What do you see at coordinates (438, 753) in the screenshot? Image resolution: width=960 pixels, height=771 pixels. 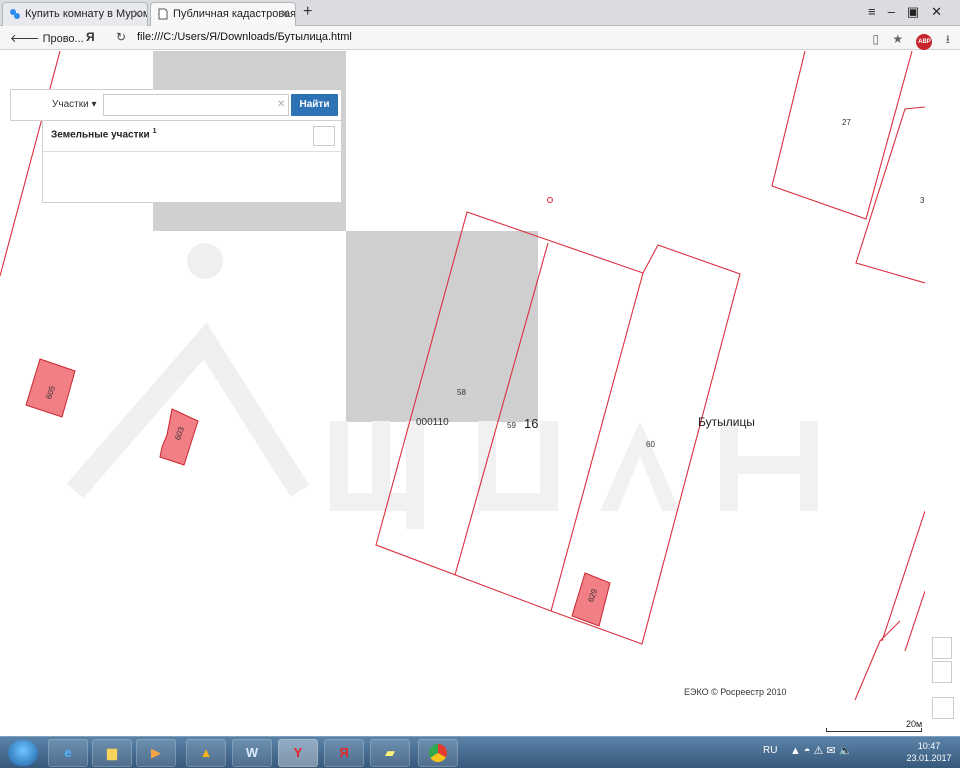 I see `chrome-icon` at bounding box center [438, 753].